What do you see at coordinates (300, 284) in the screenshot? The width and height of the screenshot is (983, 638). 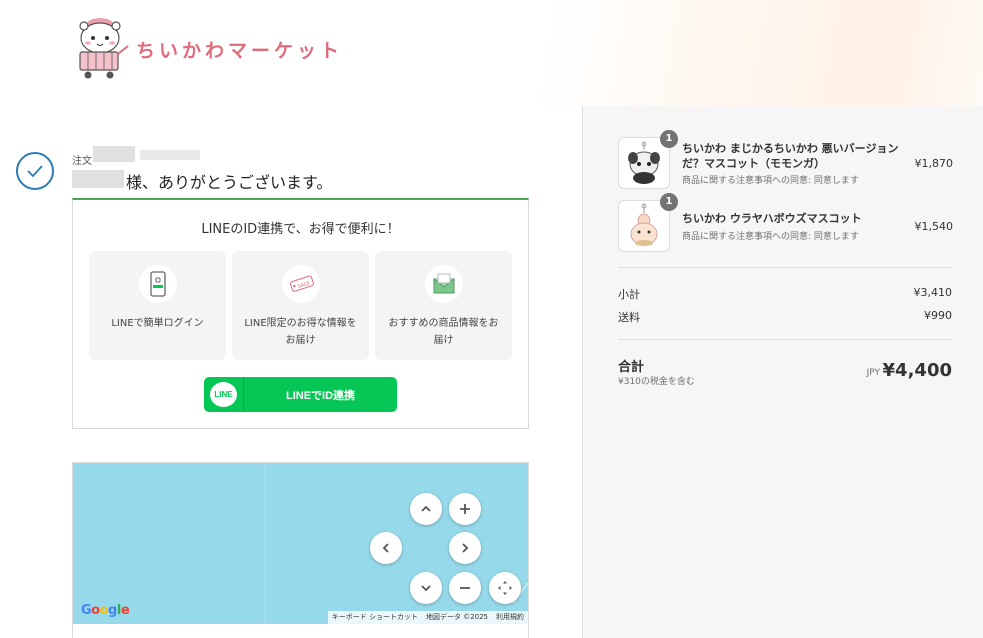 I see `sale-tag-icon: SALE` at bounding box center [300, 284].